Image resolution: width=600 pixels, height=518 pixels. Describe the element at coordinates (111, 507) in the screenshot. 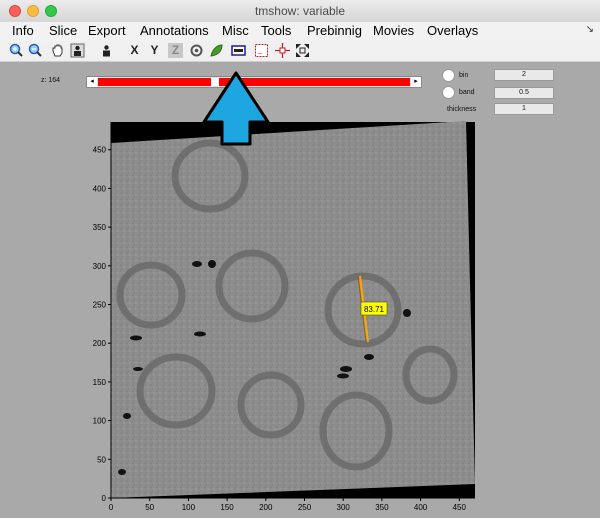

I see `x-tick-label: 0` at that location.